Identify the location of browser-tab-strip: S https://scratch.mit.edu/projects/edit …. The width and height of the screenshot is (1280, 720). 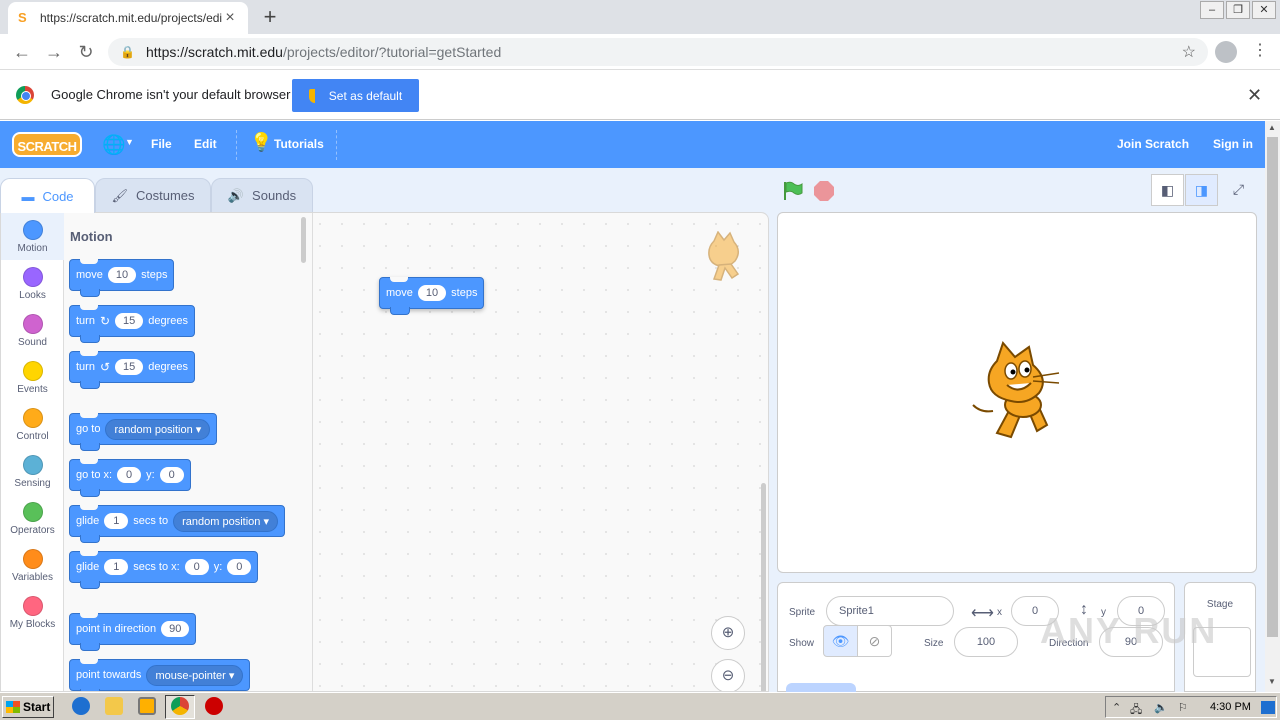
(640, 17).